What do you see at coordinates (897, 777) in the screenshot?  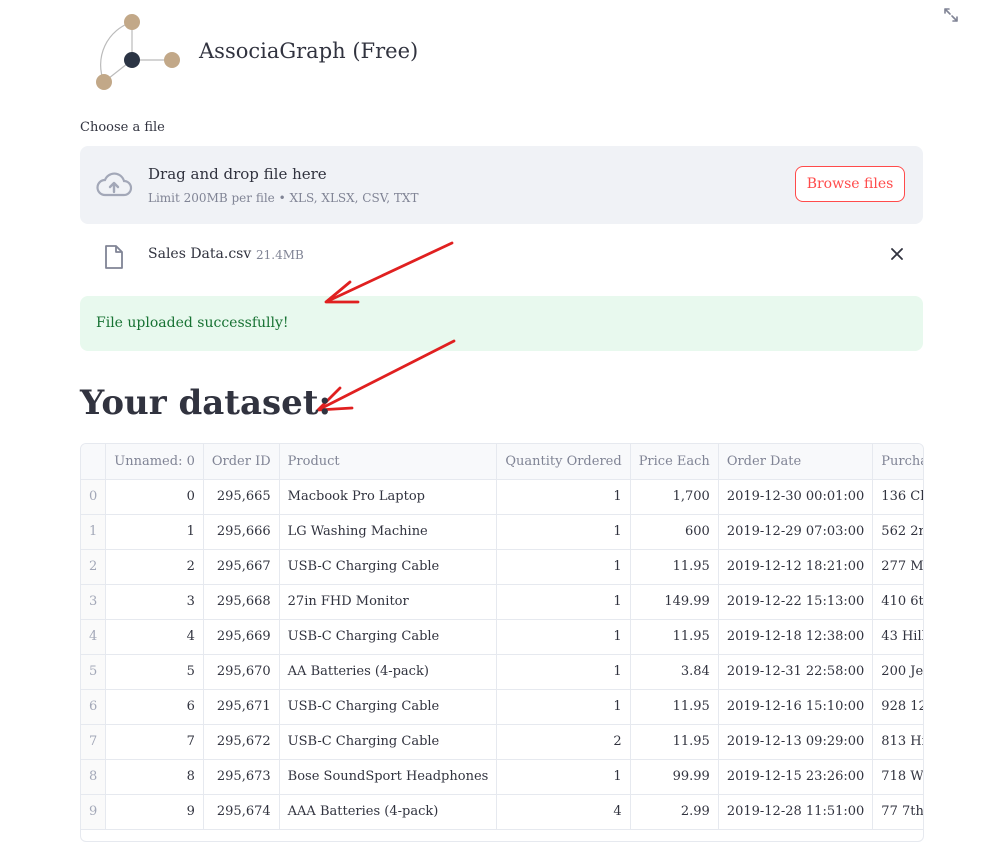 I see `table-cell: 718 Wilson St, Dallas, TX 75001` at bounding box center [897, 777].